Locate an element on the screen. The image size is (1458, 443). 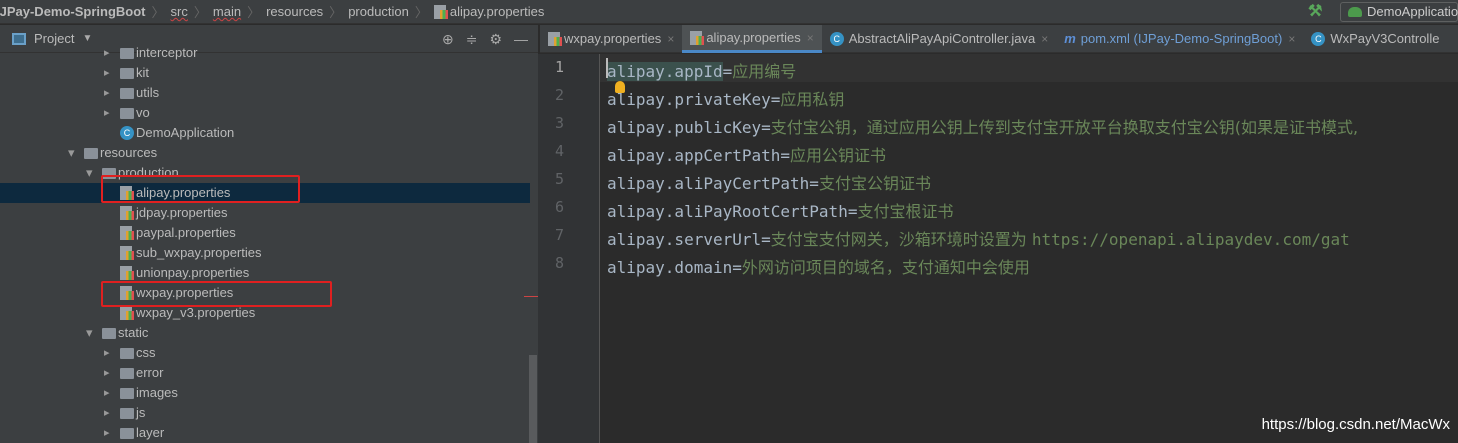
code-line: alipay.aliPayRootCertPath=支付宝根证书 is located at coordinates (780, 211).